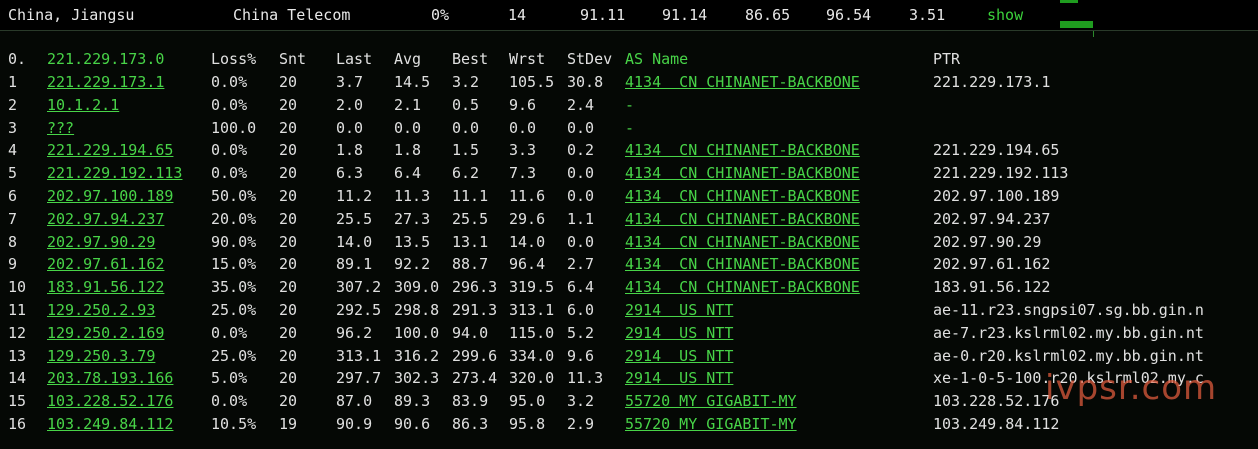 Image resolution: width=1258 pixels, height=449 pixels. I want to click on hop-best: 296.3, so click(475, 287).